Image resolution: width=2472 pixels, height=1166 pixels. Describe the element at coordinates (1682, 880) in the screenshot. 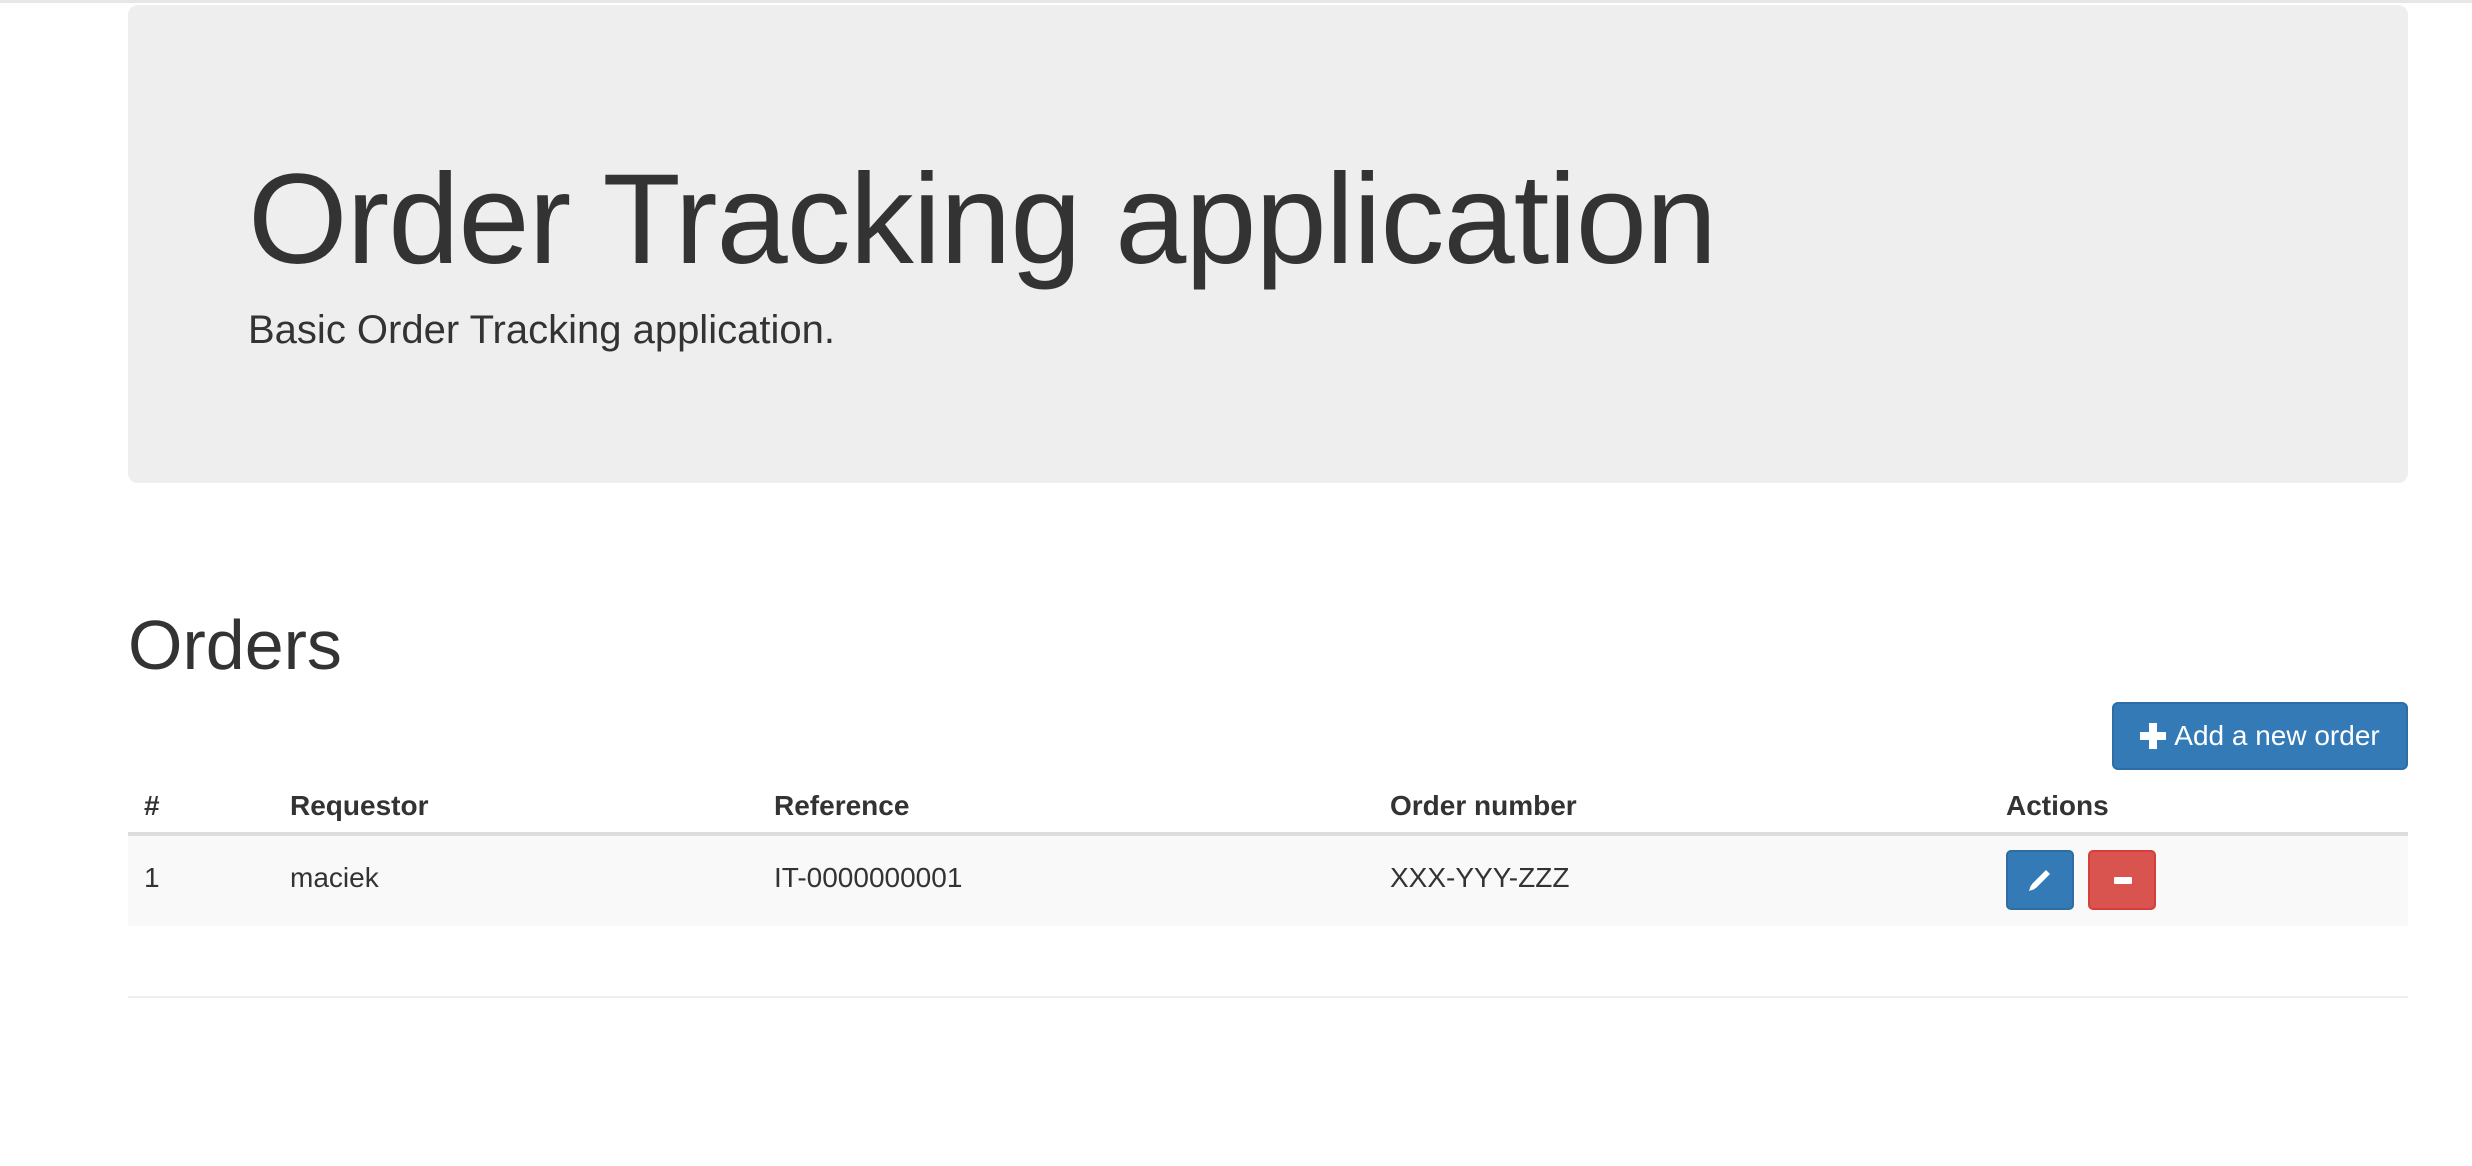

I see `cell-order-number: XXX-YYY-ZZZ` at that location.